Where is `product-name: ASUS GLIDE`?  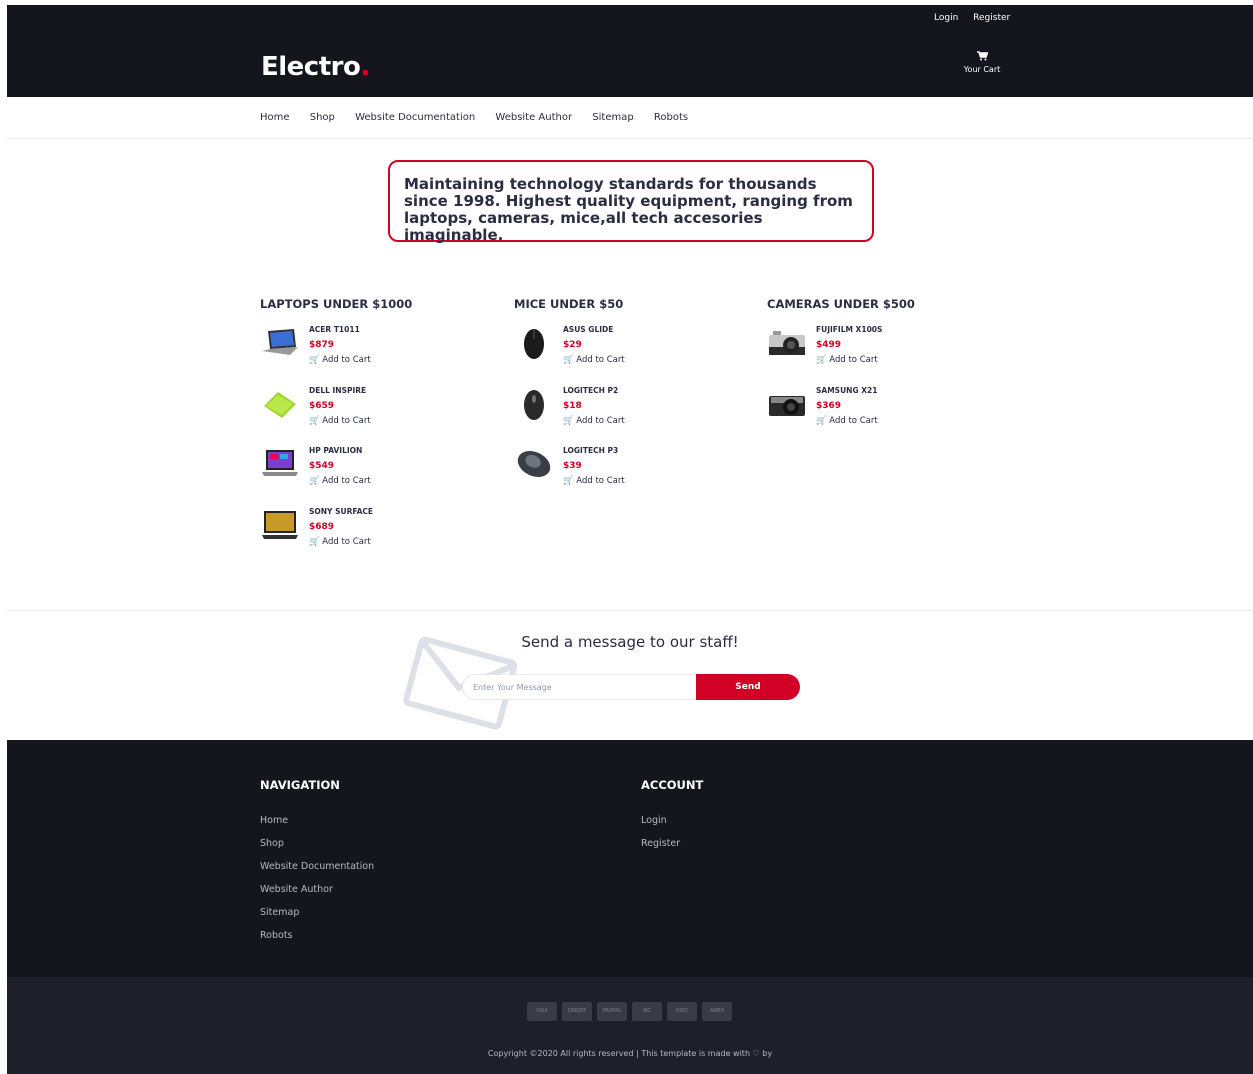
product-name: ASUS GLIDE is located at coordinates (594, 330).